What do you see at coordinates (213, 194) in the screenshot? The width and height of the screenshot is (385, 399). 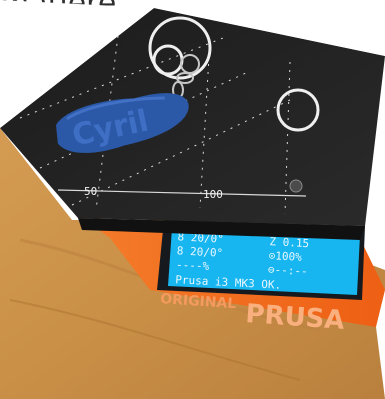 I see `axis-label-100: 100` at bounding box center [213, 194].